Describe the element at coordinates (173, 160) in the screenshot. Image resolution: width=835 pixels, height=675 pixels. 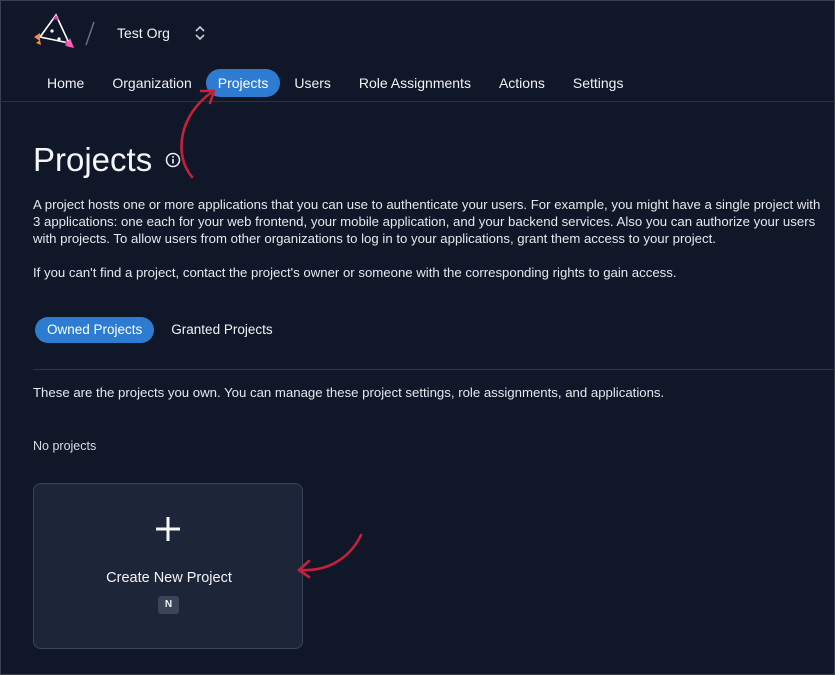
I see `info-icon` at that location.